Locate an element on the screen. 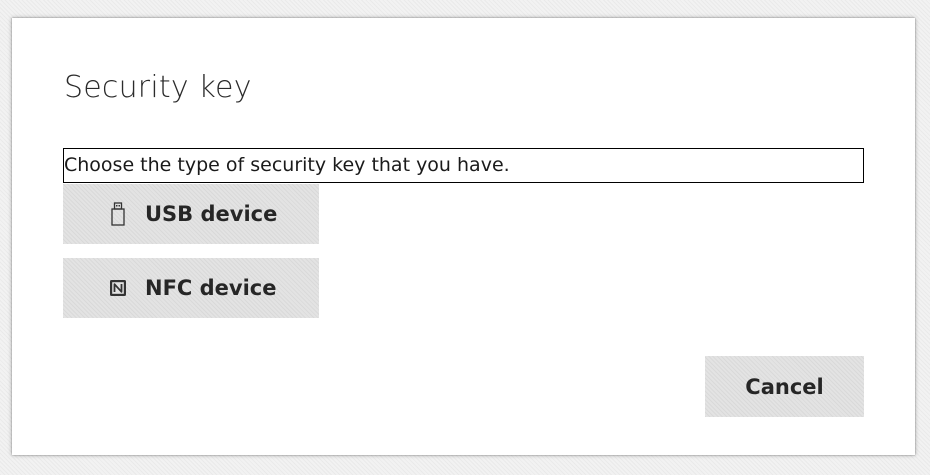 The width and height of the screenshot is (930, 475). usb-drive-icon is located at coordinates (118, 214).